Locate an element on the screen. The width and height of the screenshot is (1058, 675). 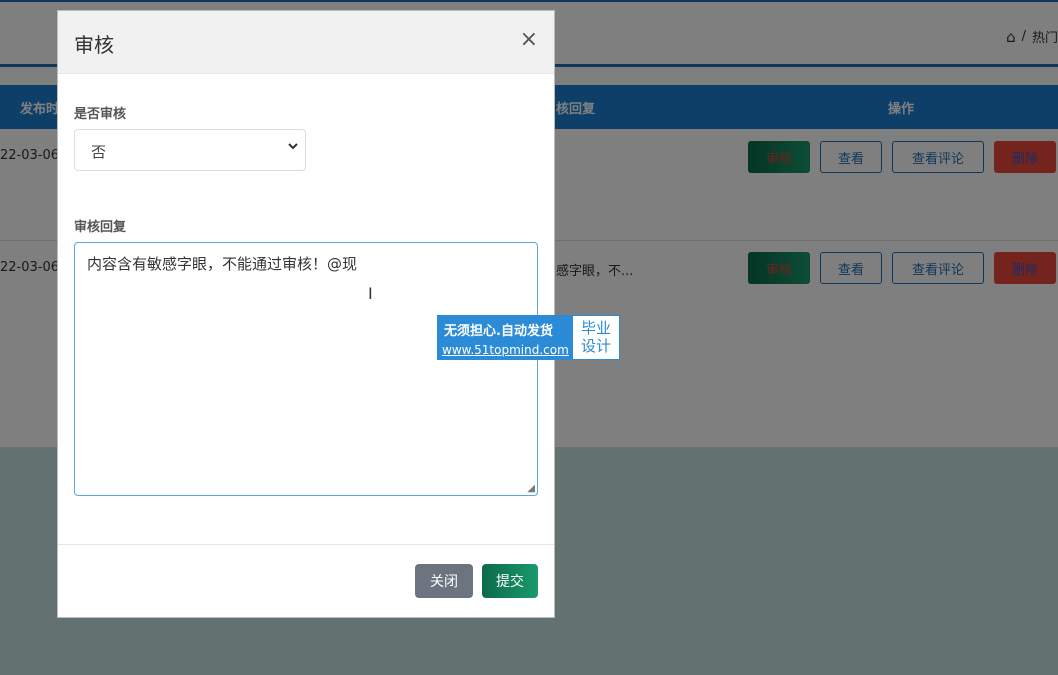
audit-reply-label: 审核回复 is located at coordinates (100, 227).